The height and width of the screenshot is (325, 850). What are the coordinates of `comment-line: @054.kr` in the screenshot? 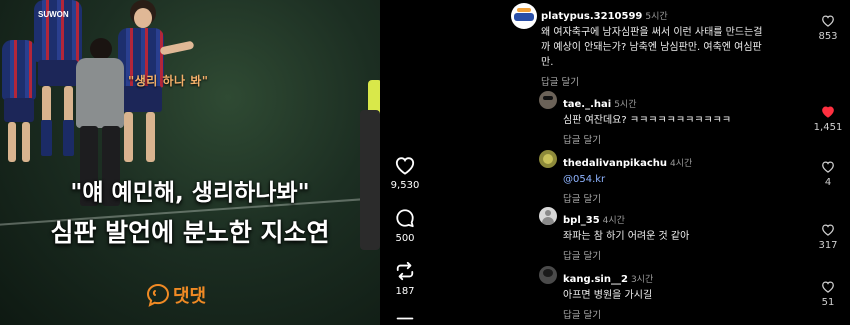 It's located at (683, 179).